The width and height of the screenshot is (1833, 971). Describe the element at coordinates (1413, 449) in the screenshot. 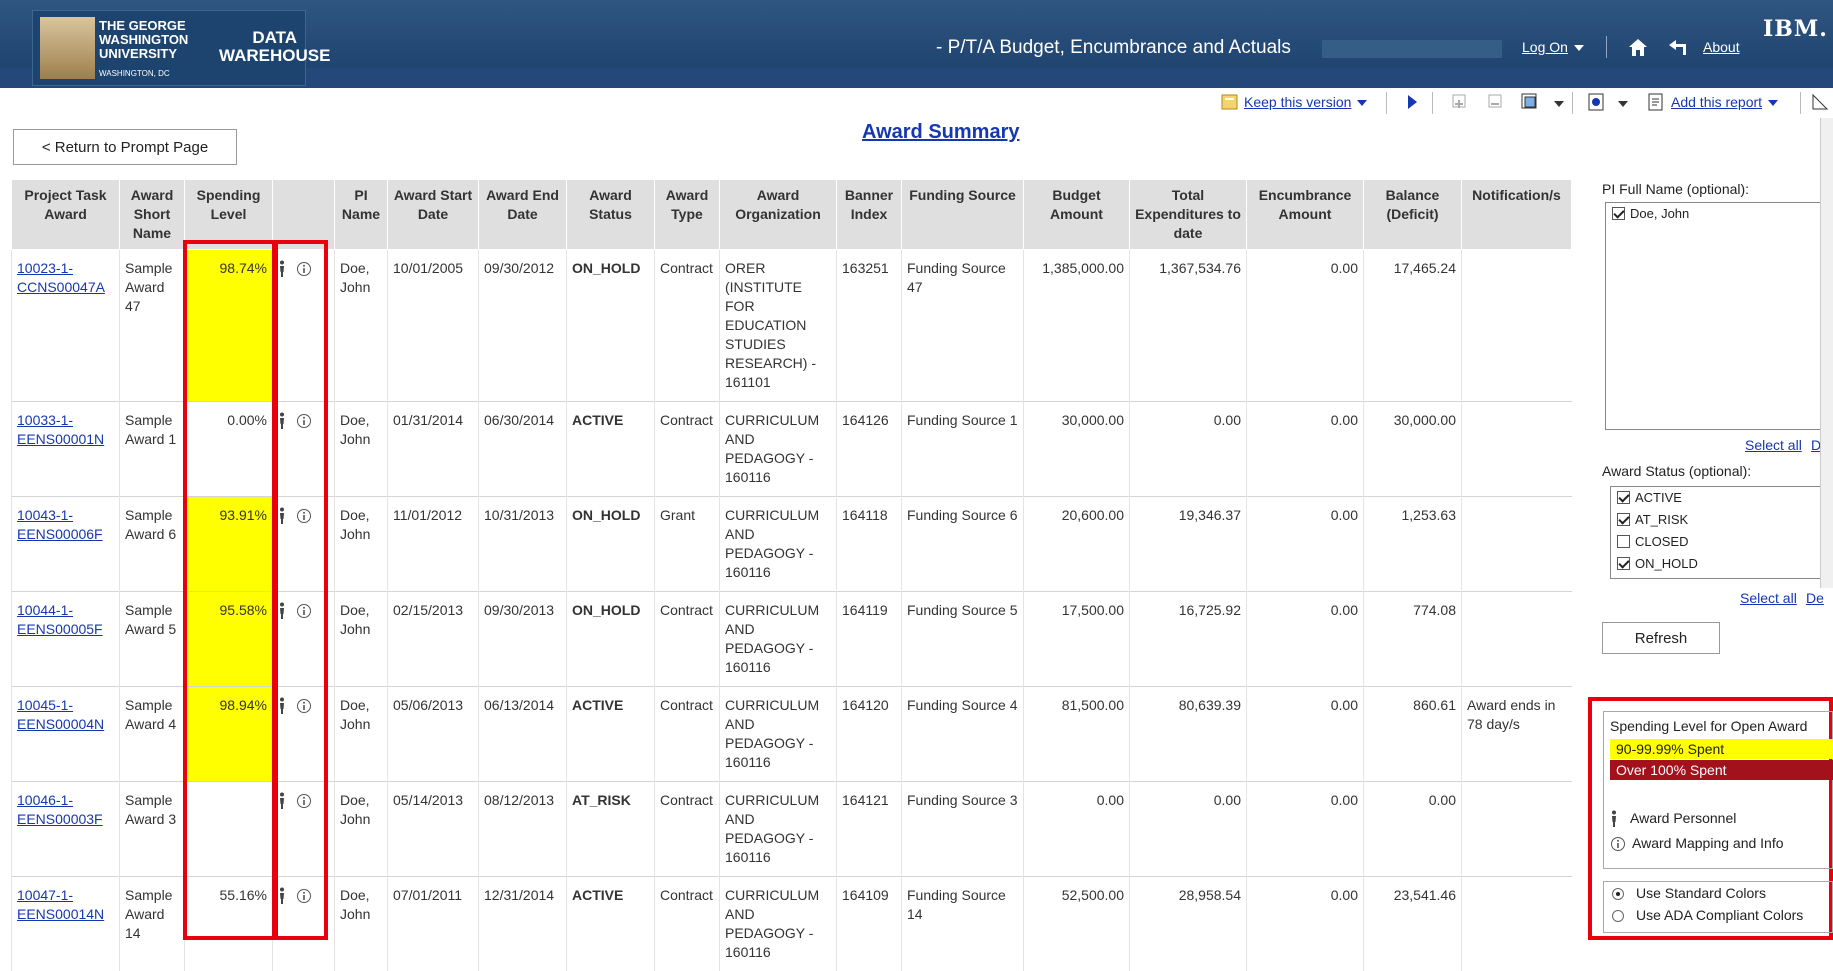

I see `balance-cell: 30,000.00` at that location.